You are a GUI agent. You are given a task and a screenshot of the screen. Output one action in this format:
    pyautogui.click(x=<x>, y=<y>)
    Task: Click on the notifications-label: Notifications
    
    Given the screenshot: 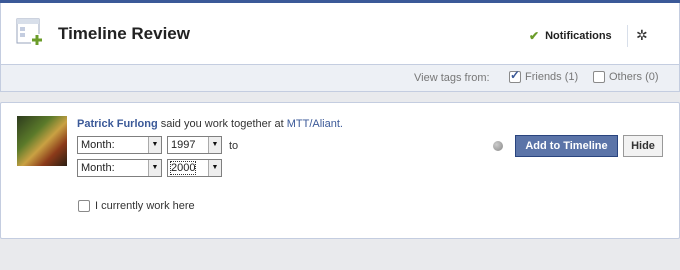 What is the action you would take?
    pyautogui.click(x=578, y=36)
    